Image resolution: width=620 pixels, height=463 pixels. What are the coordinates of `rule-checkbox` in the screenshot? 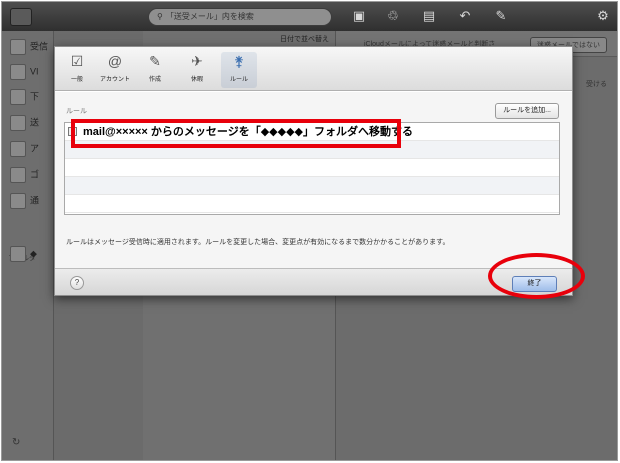 It's located at (72, 131).